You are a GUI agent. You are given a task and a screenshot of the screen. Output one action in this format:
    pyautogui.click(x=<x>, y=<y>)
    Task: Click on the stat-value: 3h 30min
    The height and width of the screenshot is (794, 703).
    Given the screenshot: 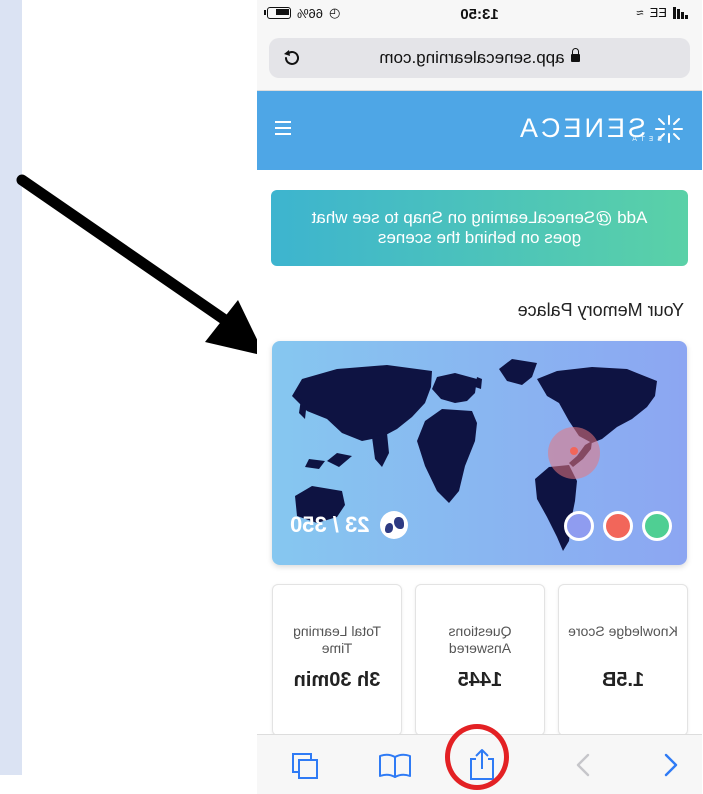 What is the action you would take?
    pyautogui.click(x=337, y=680)
    